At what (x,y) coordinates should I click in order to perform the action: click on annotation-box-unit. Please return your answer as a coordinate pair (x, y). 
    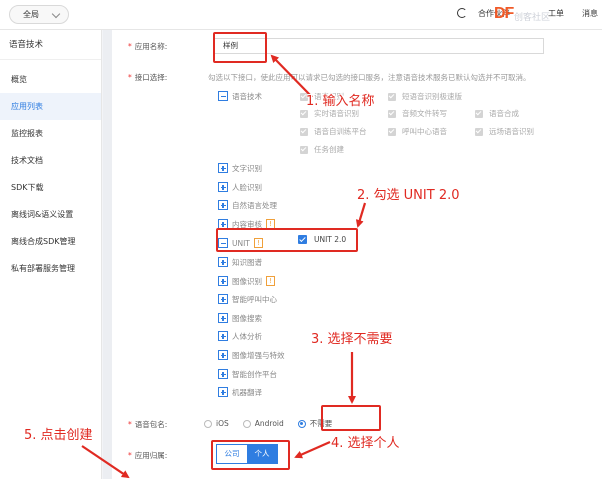
    Looking at the image, I should click on (287, 240).